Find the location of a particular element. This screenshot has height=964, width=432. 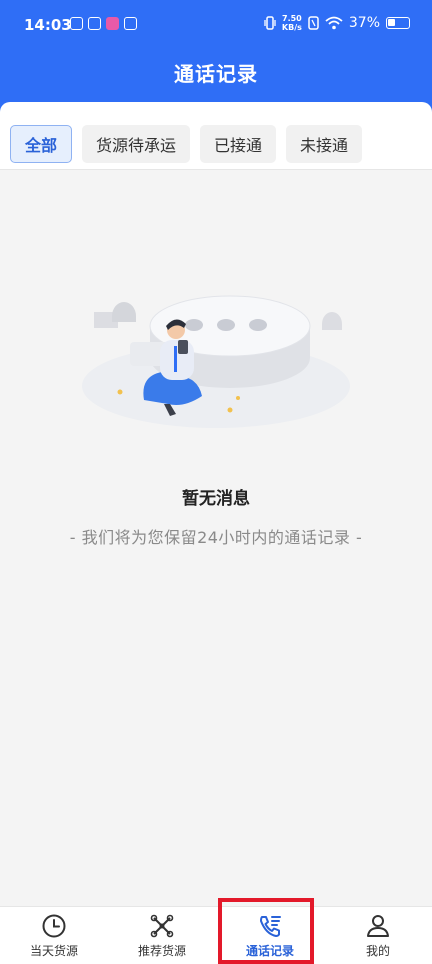

nav-label: 推荐货源 is located at coordinates (161, 950).